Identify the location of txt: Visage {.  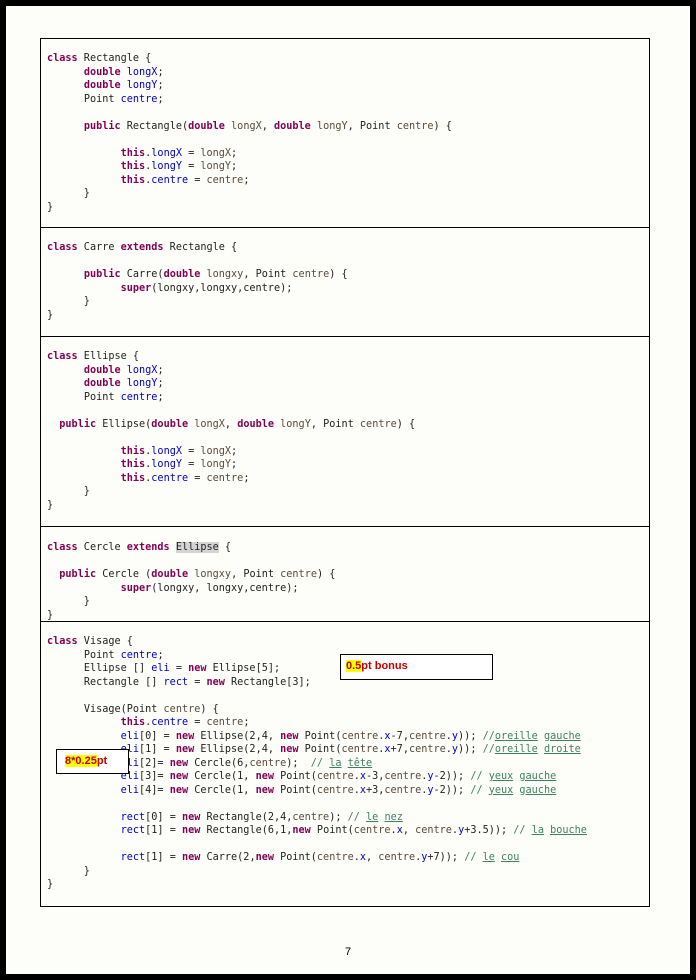
(105, 641).